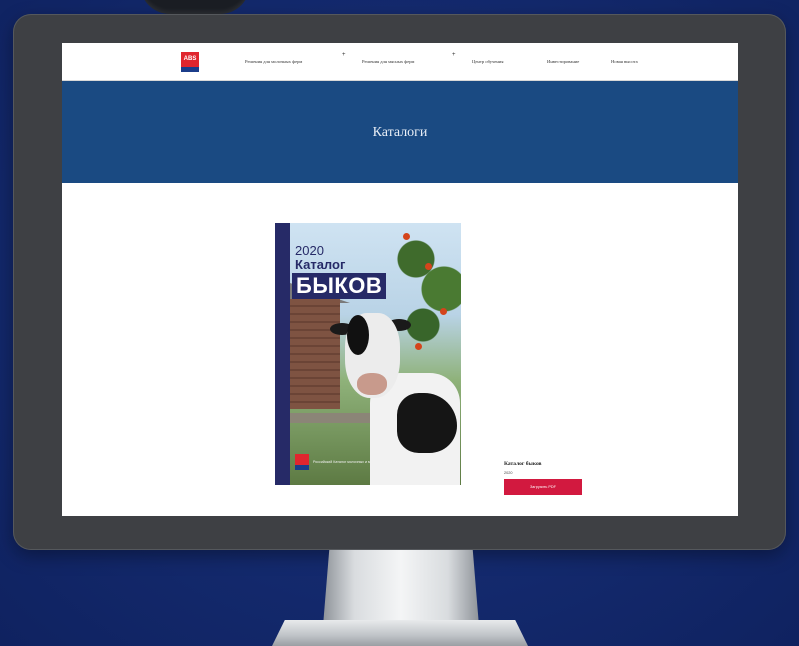 Image resolution: width=799 pixels, height=646 pixels. I want to click on cover-accent-strip, so click(282, 354).